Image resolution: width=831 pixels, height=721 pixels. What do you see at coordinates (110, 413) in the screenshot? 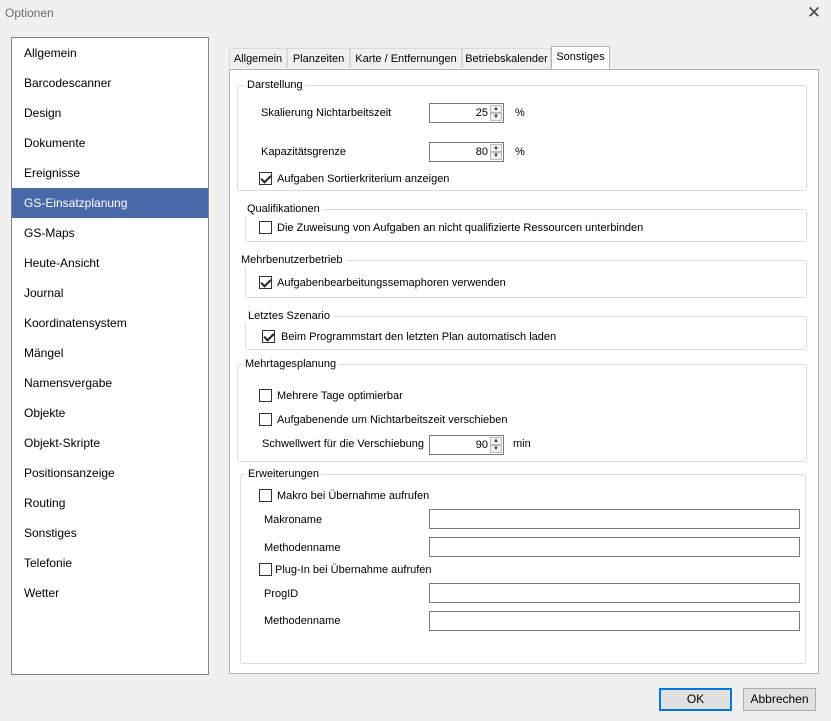
I see `sidebar-item-objekte: Objekte` at bounding box center [110, 413].